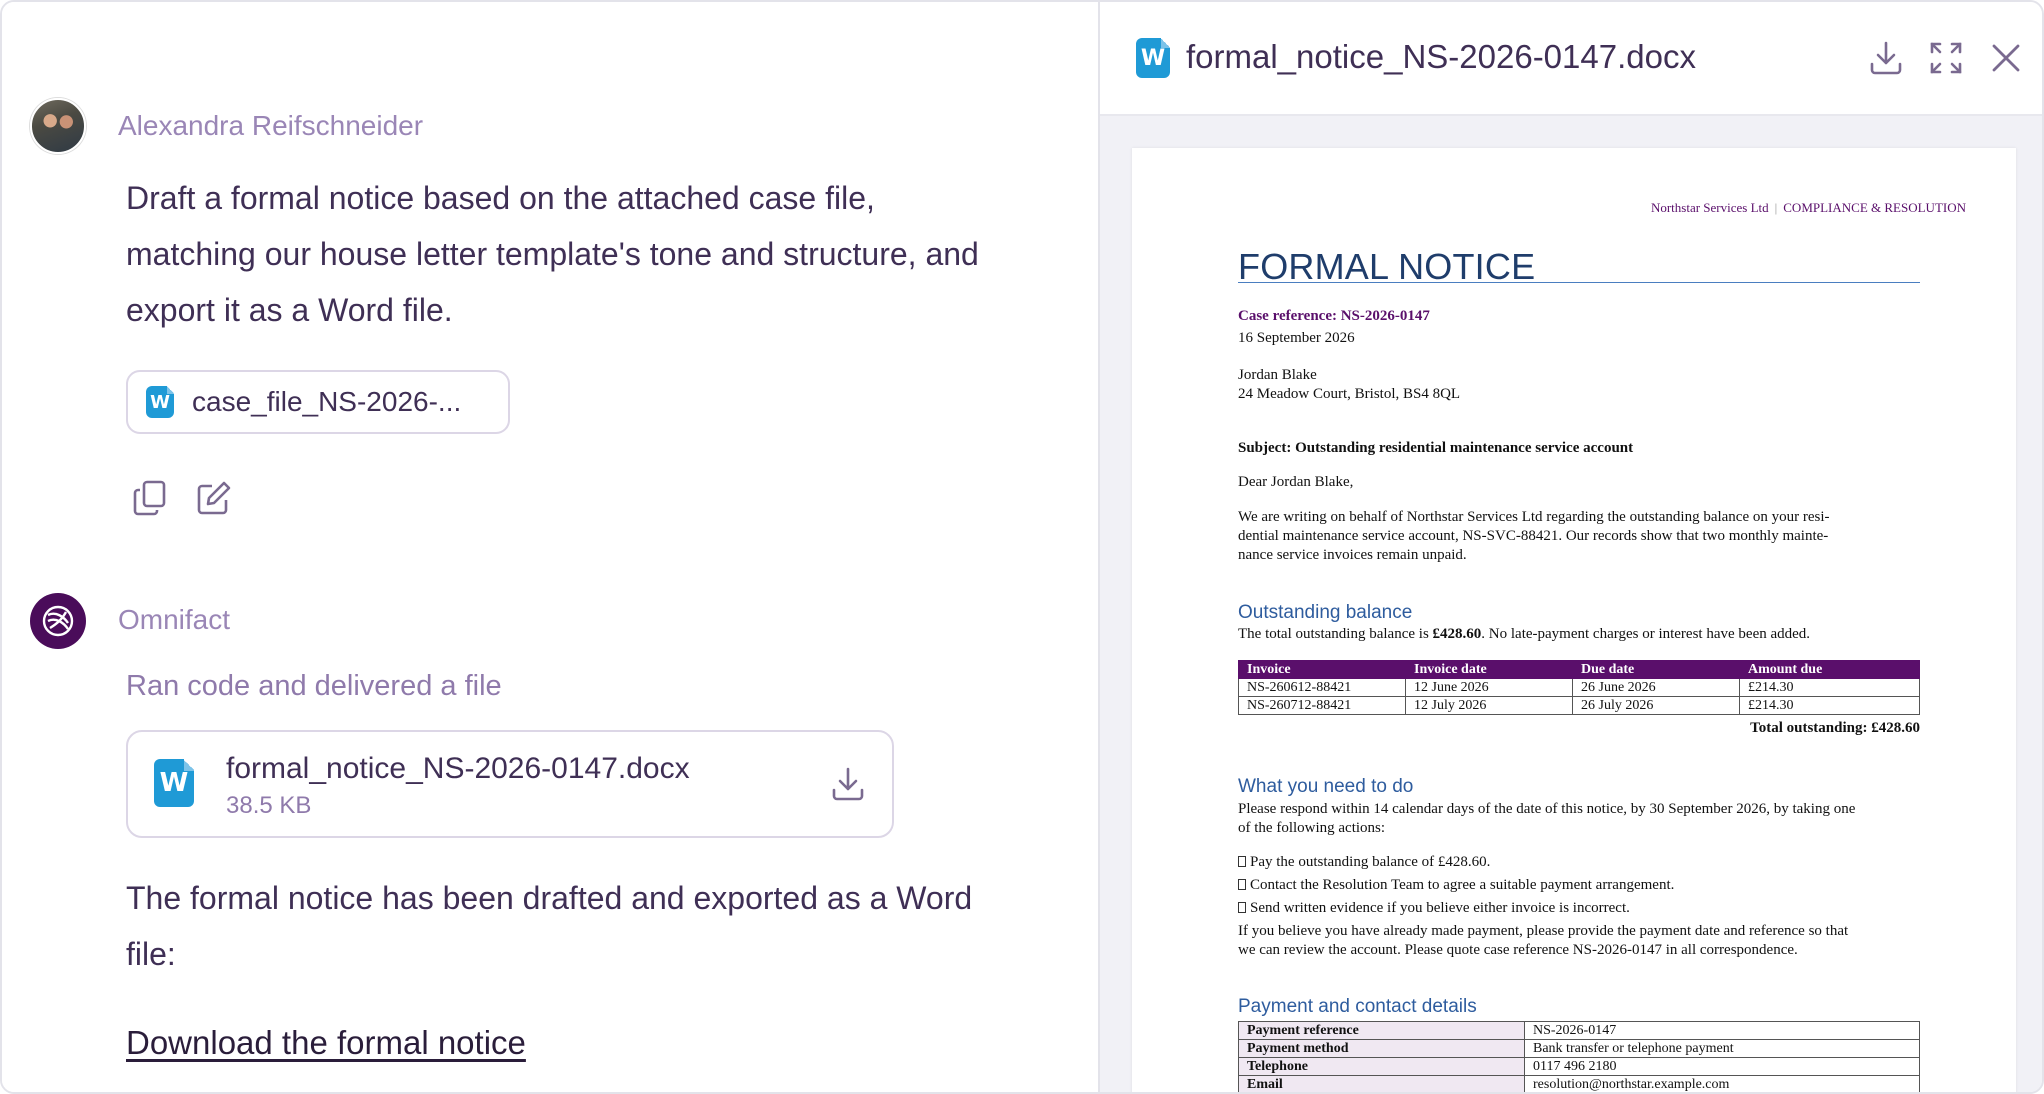 This screenshot has height=1094, width=2044. I want to click on table-cell: Bank transfer or telephone payment, so click(1722, 1048).